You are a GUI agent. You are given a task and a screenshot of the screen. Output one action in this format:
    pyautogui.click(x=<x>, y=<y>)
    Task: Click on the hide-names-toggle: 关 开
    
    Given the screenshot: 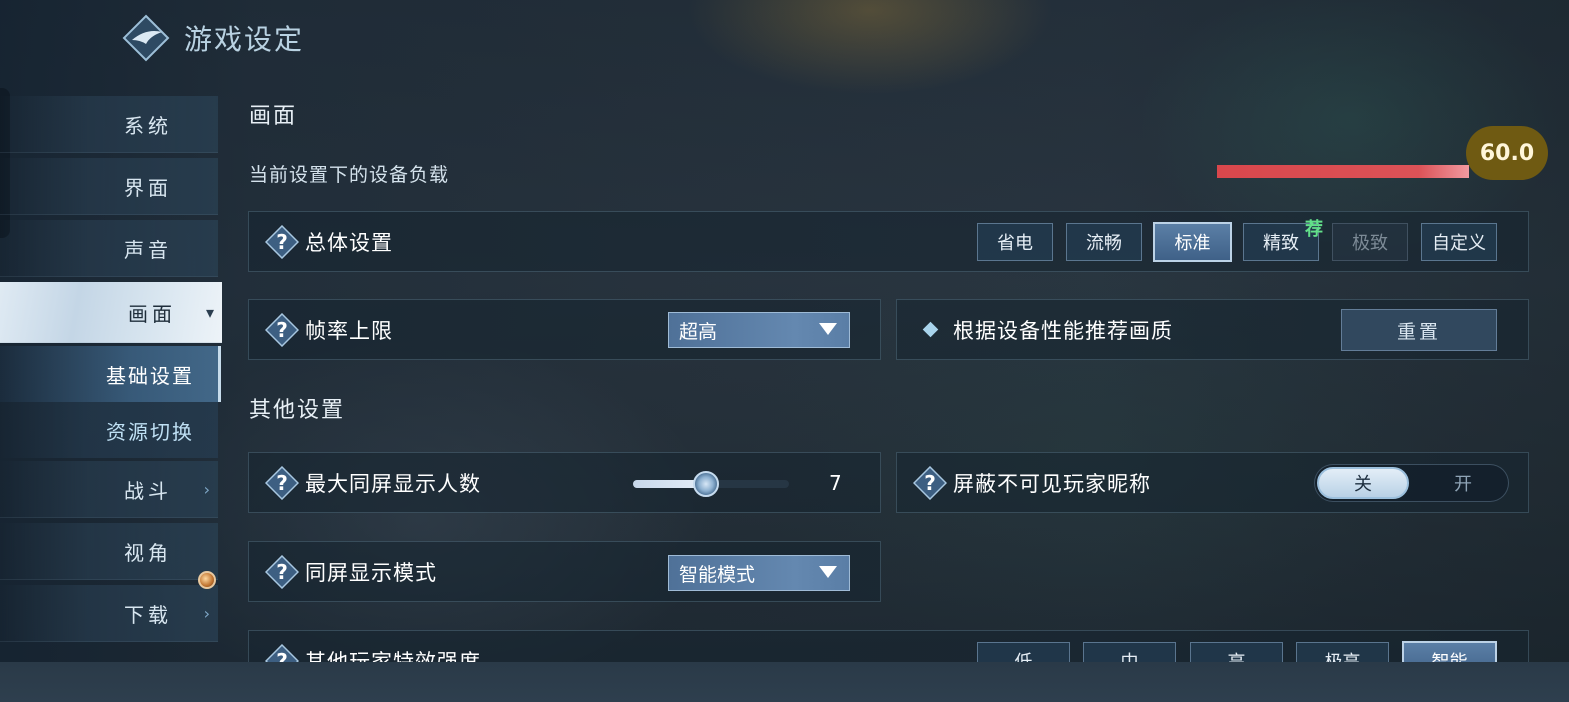 What is the action you would take?
    pyautogui.click(x=1411, y=483)
    